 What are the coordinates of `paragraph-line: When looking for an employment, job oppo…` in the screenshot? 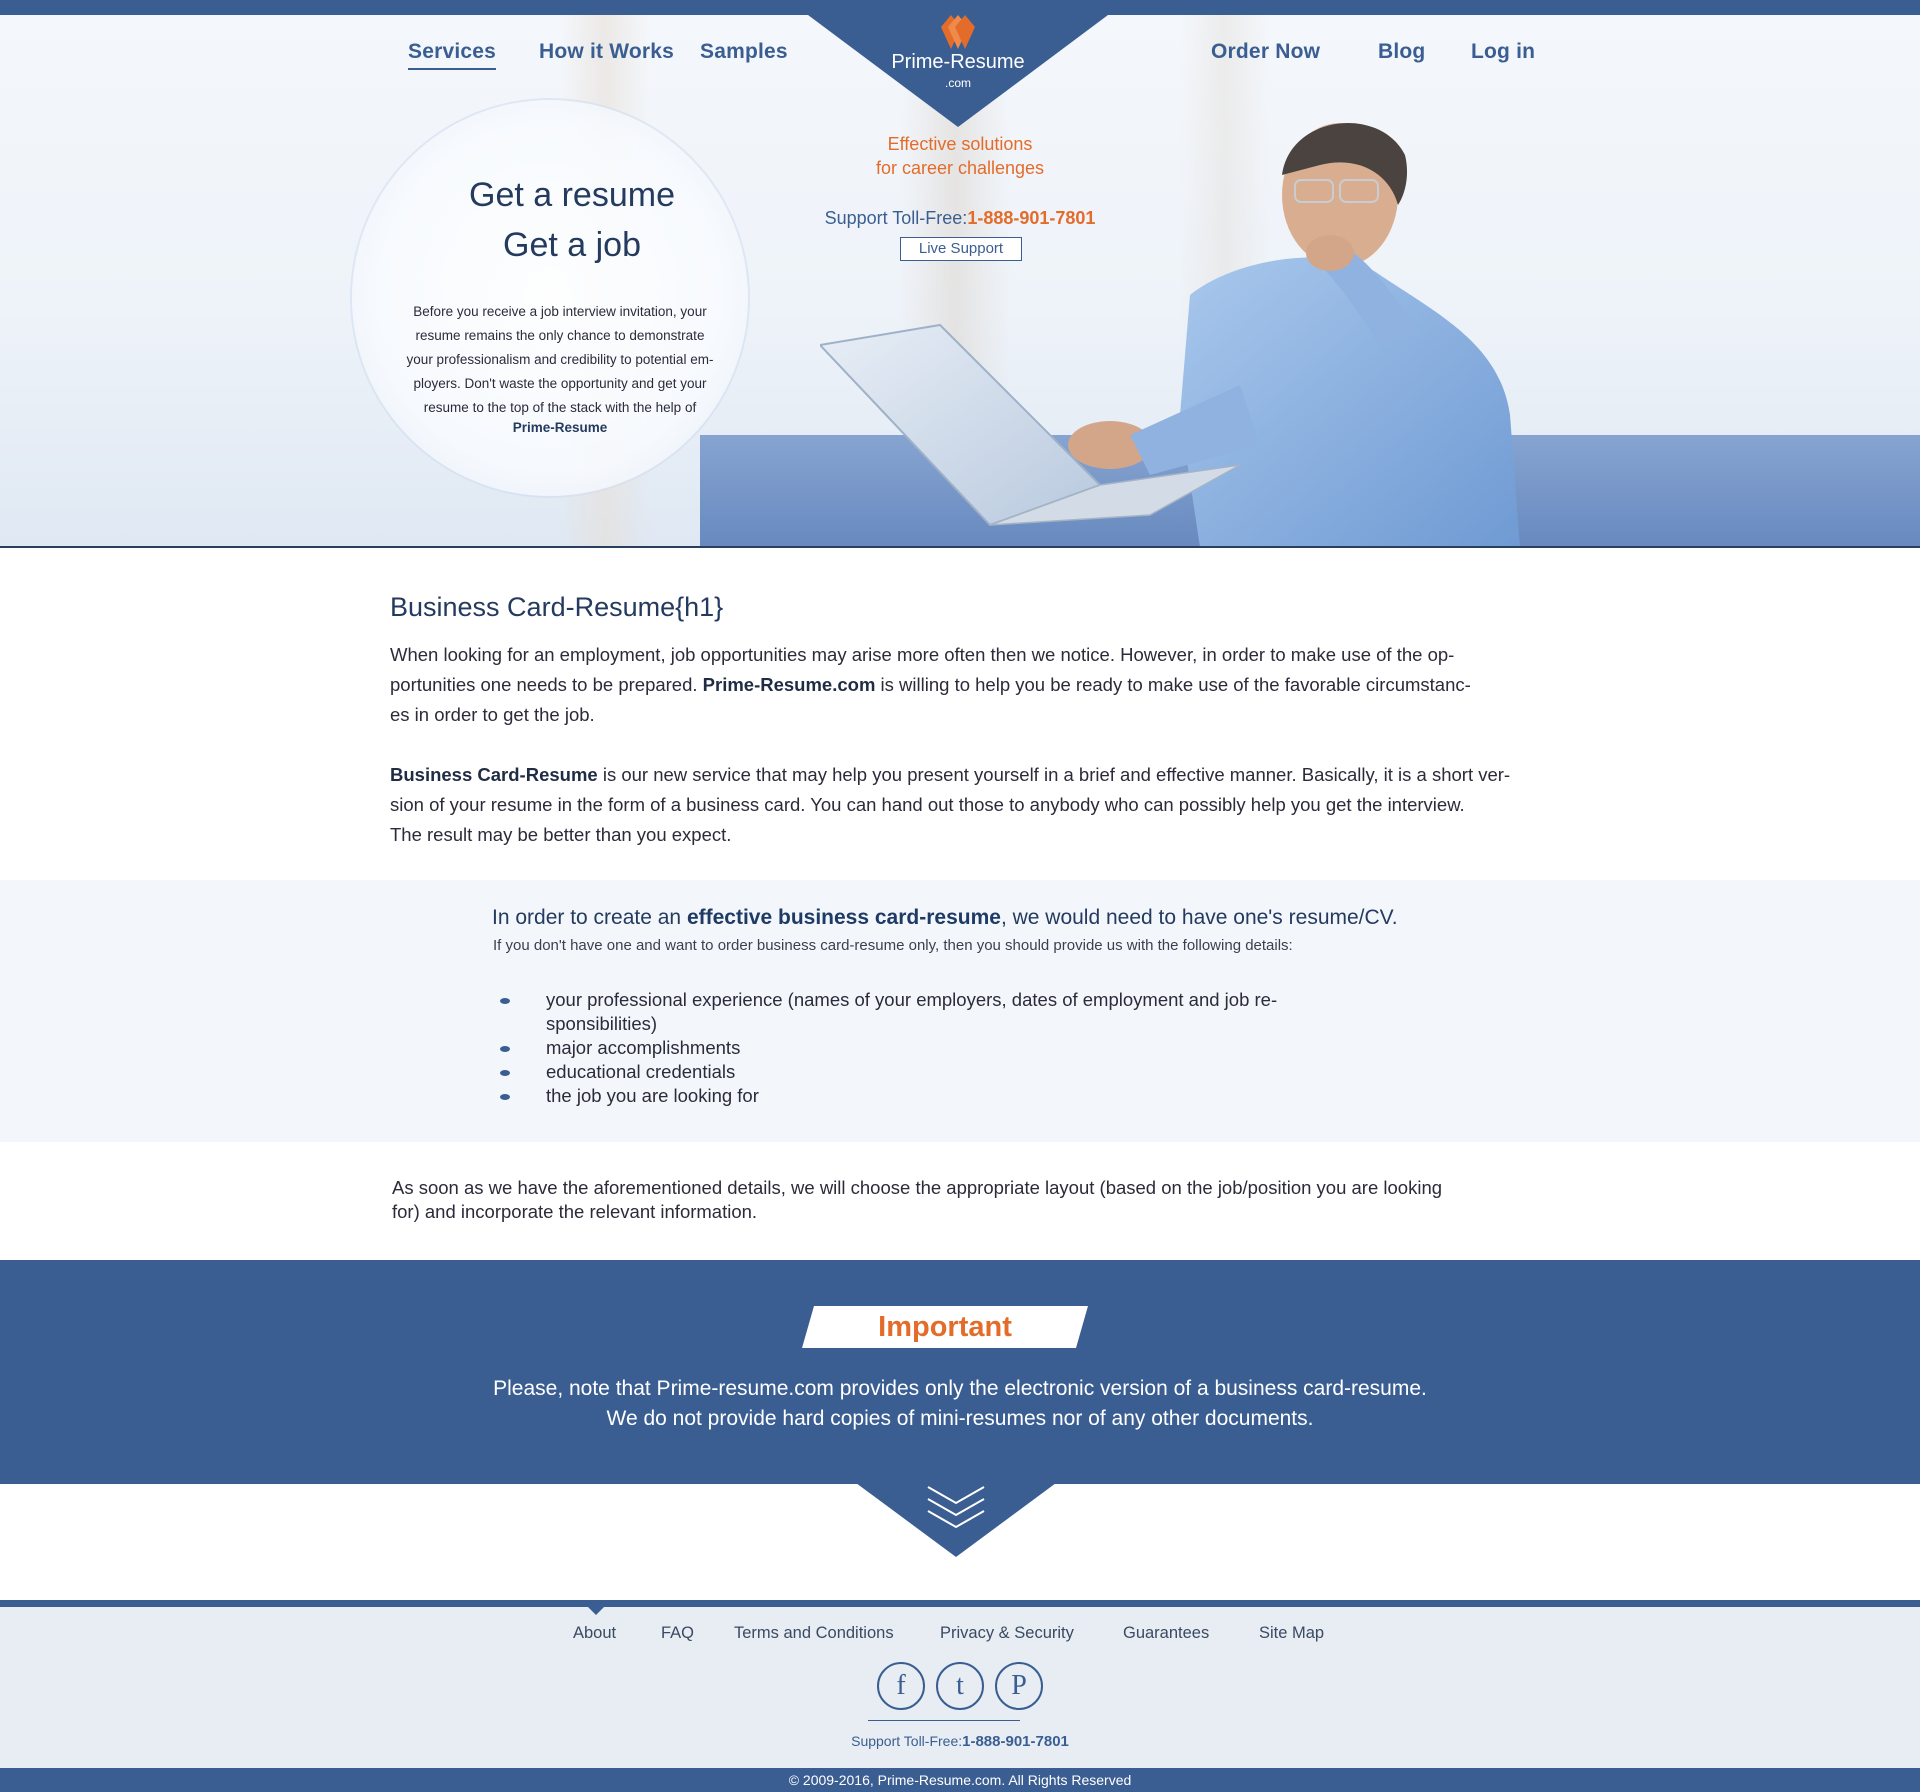 It's located at (922, 654).